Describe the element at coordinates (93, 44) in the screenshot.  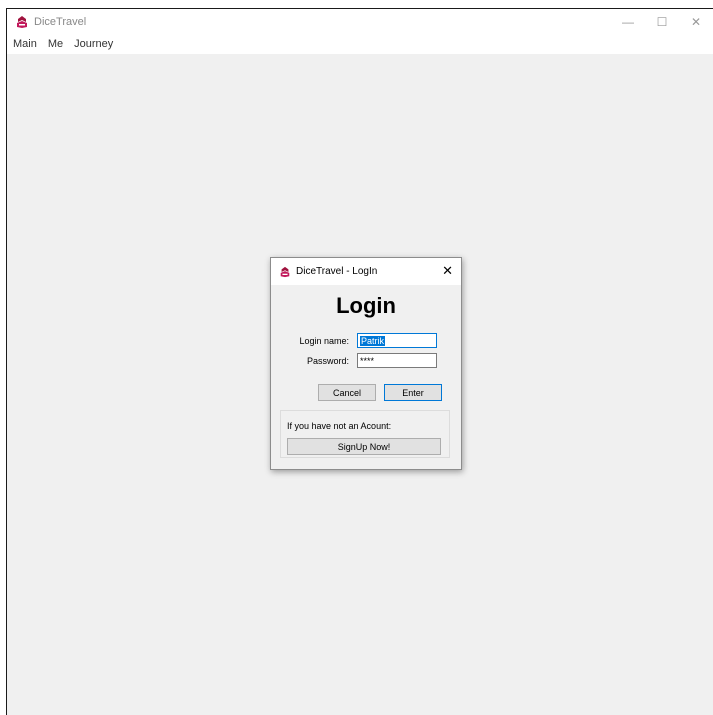
I see `menu-item-journey: Journey` at that location.